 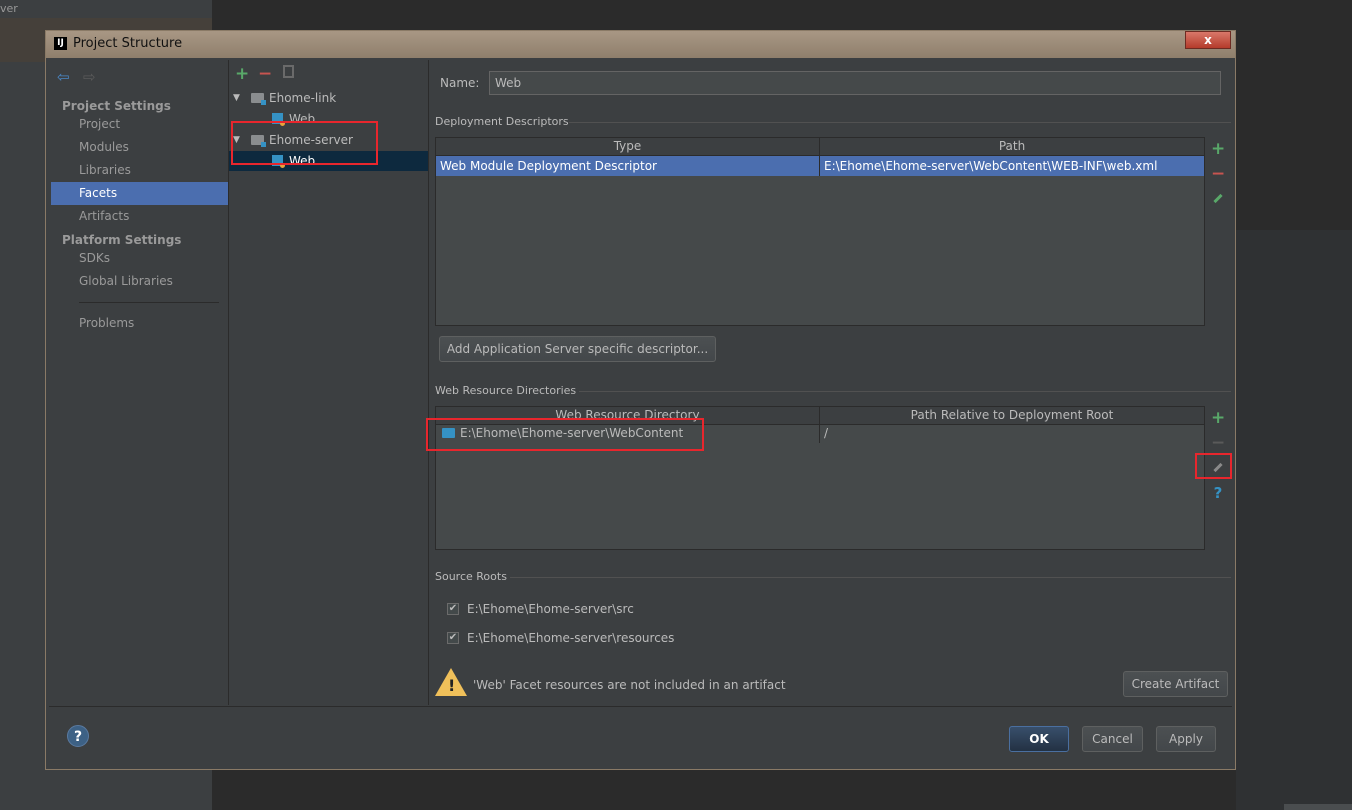 What do you see at coordinates (303, 98) in the screenshot?
I see `tree-node-label: Ehome-link` at bounding box center [303, 98].